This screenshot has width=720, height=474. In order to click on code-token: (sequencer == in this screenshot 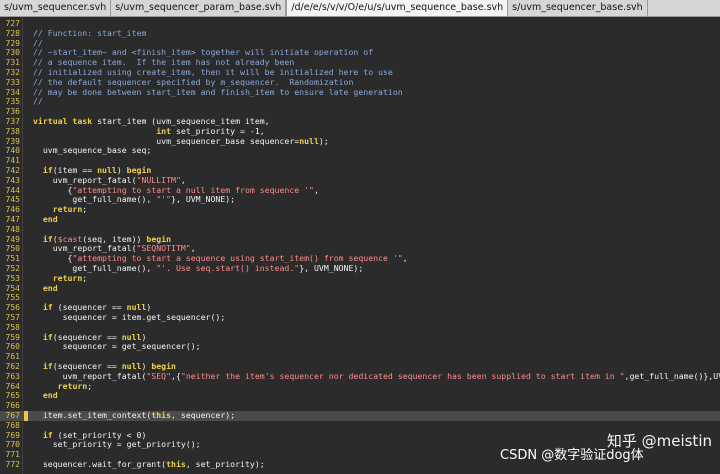, I will do `click(89, 307)`.